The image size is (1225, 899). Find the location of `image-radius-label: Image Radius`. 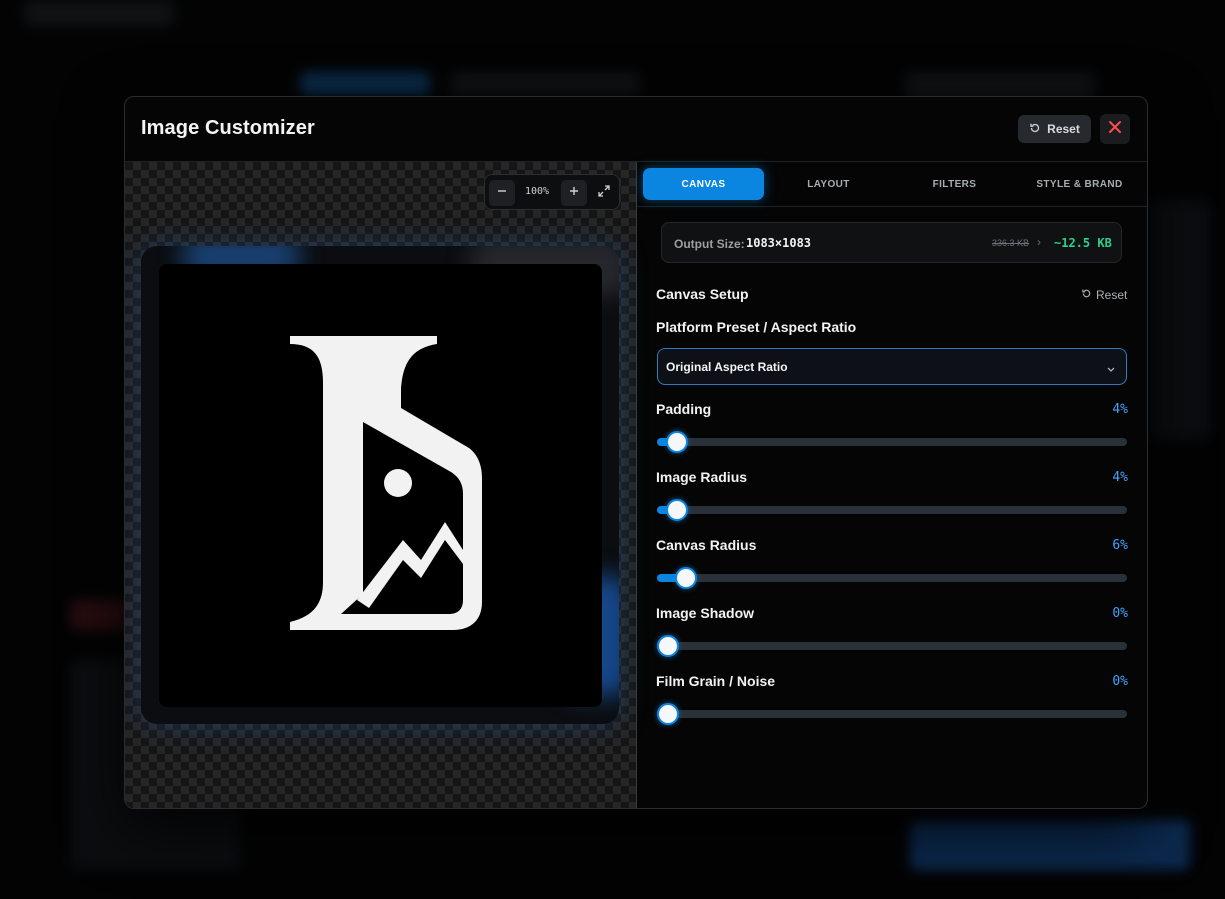

image-radius-label: Image Radius is located at coordinates (702, 477).